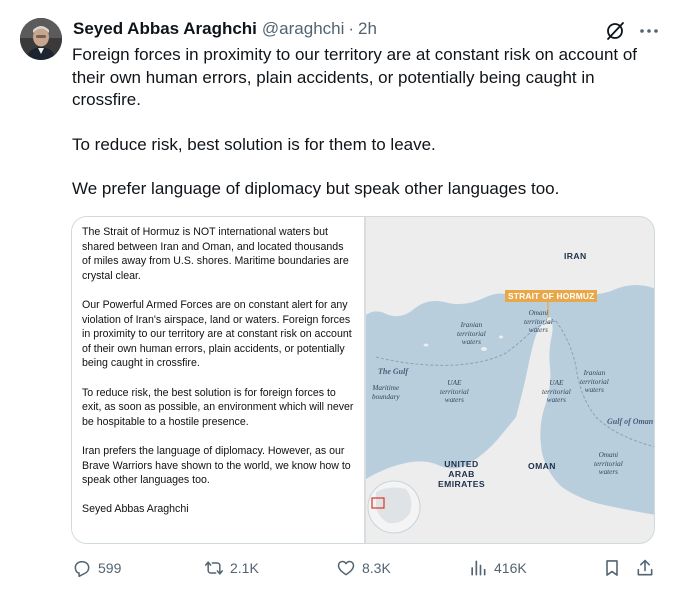 The width and height of the screenshot is (694, 592). What do you see at coordinates (615, 31) in the screenshot?
I see `grok-icon` at bounding box center [615, 31].